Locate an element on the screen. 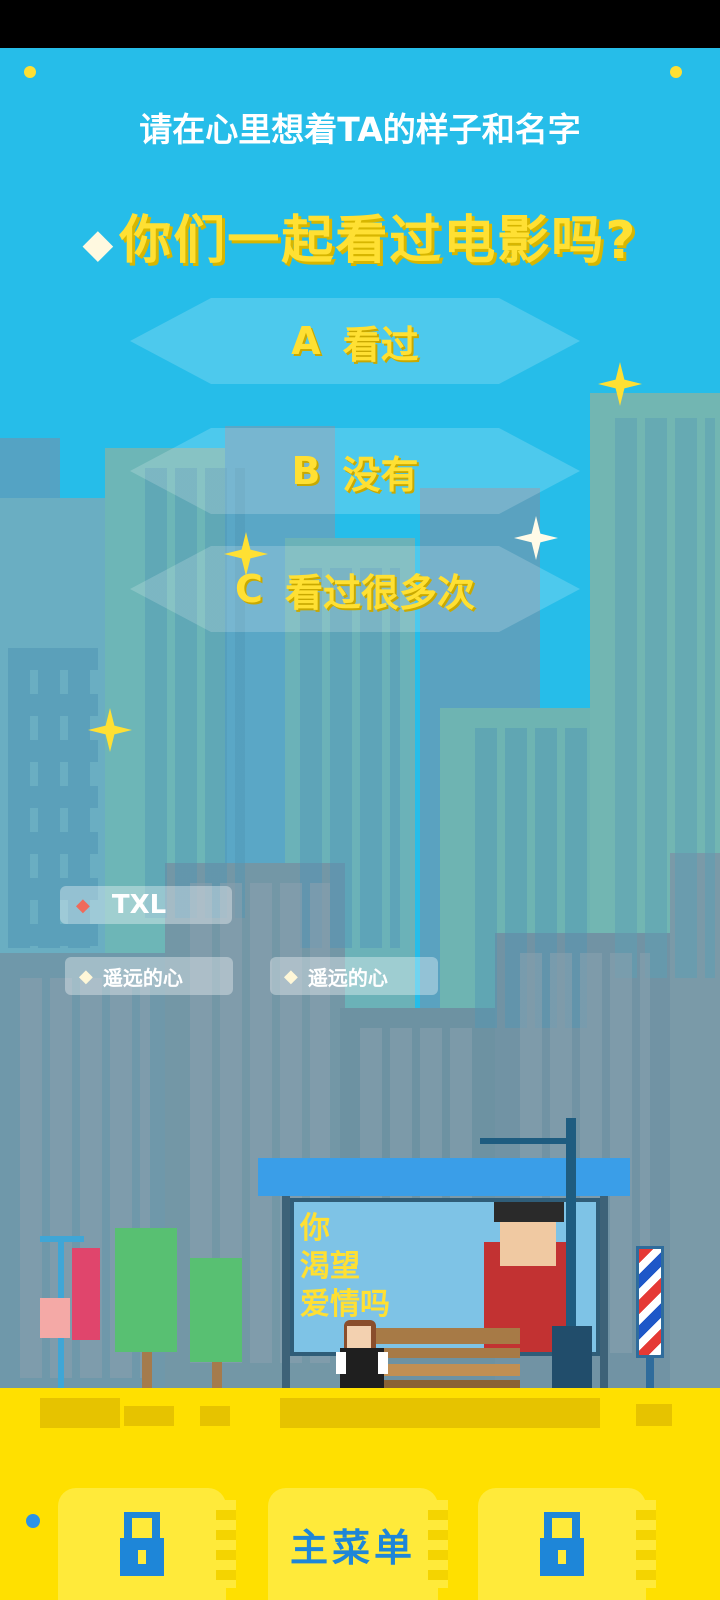  question-text: 你们一起看过电影吗? is located at coordinates (378, 241).